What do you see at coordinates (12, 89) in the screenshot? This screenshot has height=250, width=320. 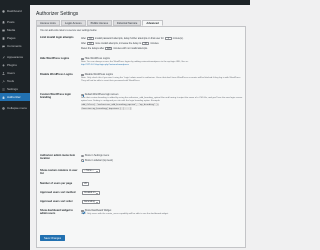 I see `sidebar-item-label: Settings` at bounding box center [12, 89].